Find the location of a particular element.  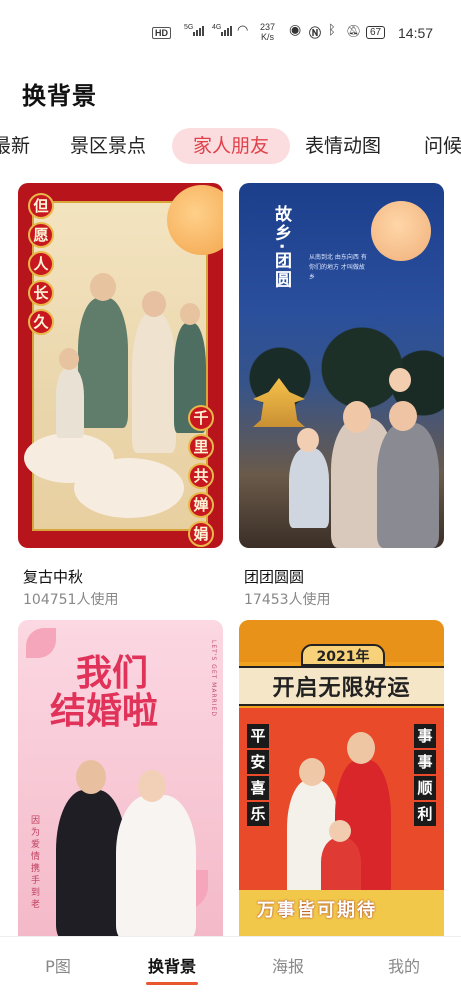

thumbnail-title: 故乡·团圆 is located at coordinates (281, 247).